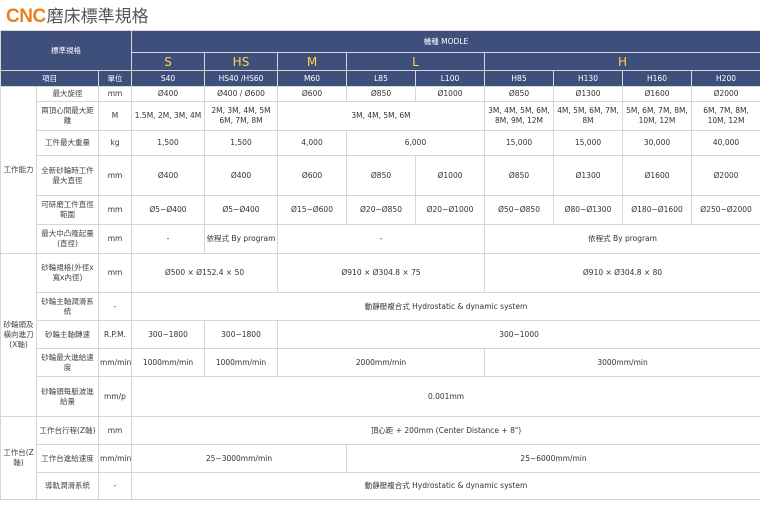 The width and height of the screenshot is (760, 514). Describe the element at coordinates (241, 61) in the screenshot. I see `series-label: HS` at that location.